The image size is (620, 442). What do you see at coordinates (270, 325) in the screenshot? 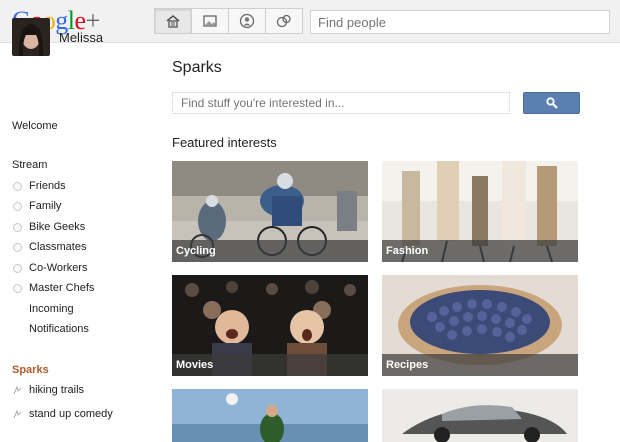
I see `interest-tile-movies: Movies` at bounding box center [270, 325].